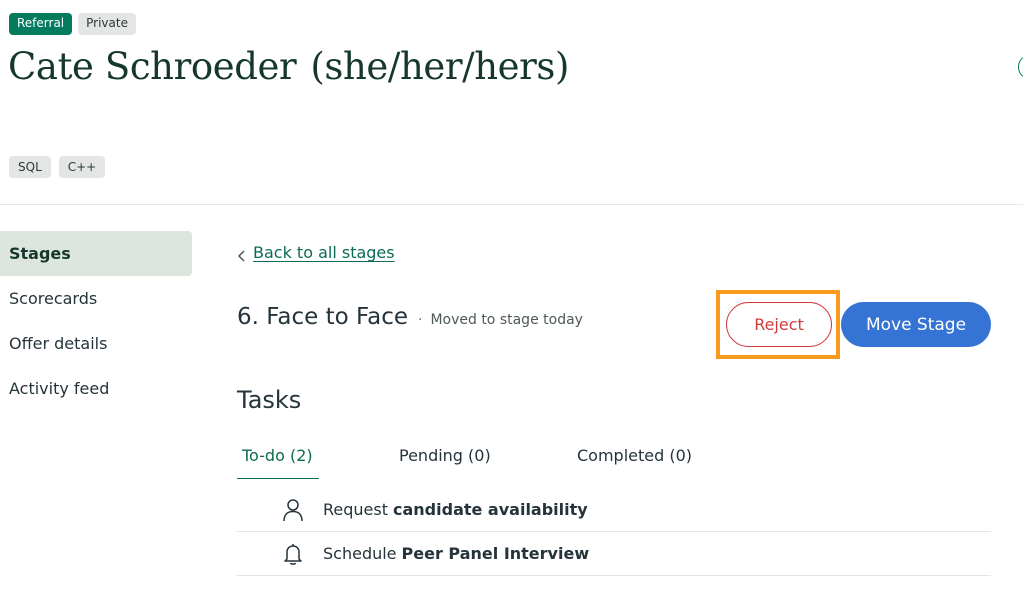  I want to click on reject-button: Reject, so click(779, 324).